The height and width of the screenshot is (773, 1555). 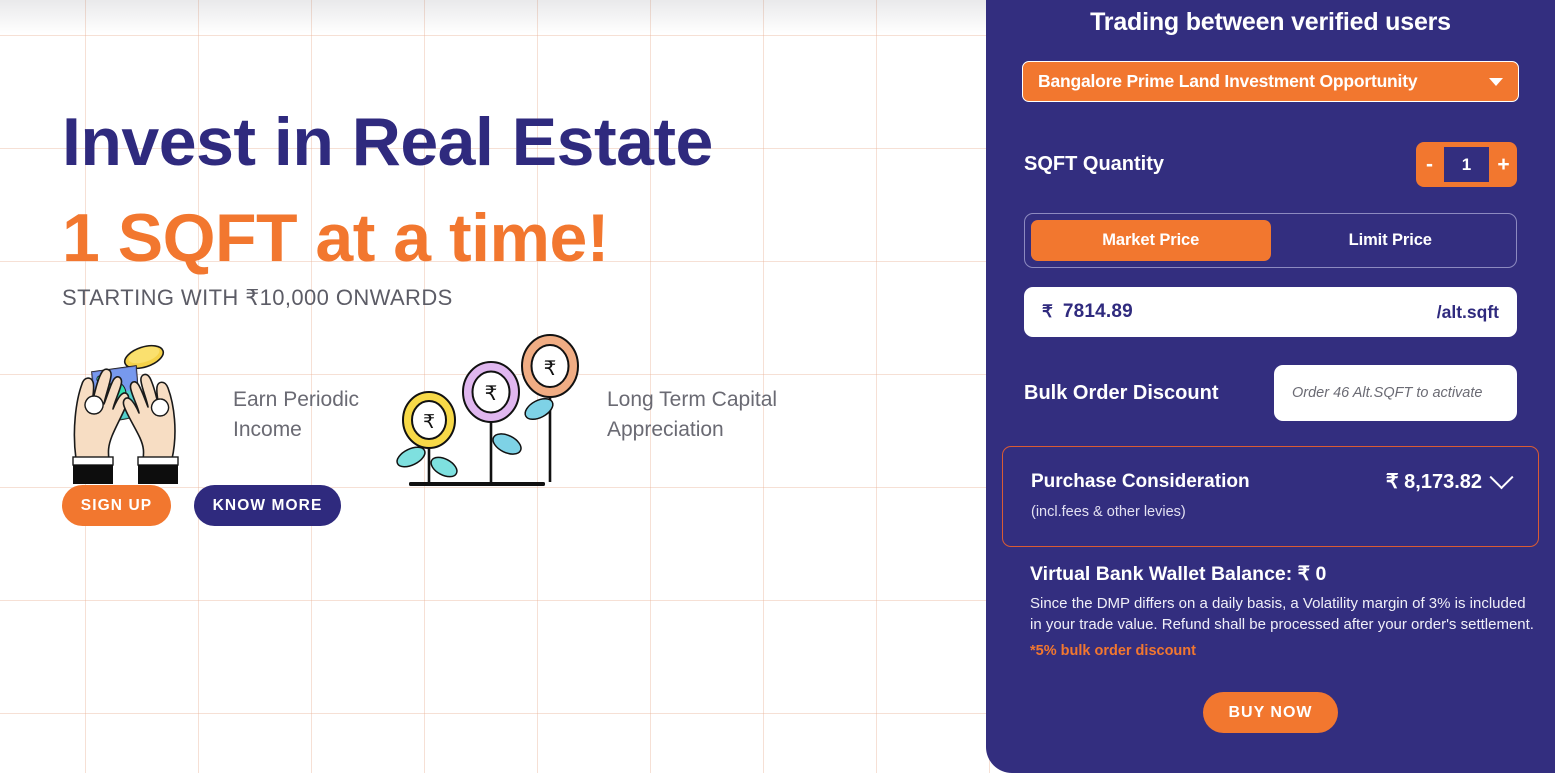 I want to click on hero-subheadline: STARTING WITH ₹10,000 ONWARDS, so click(x=257, y=297).